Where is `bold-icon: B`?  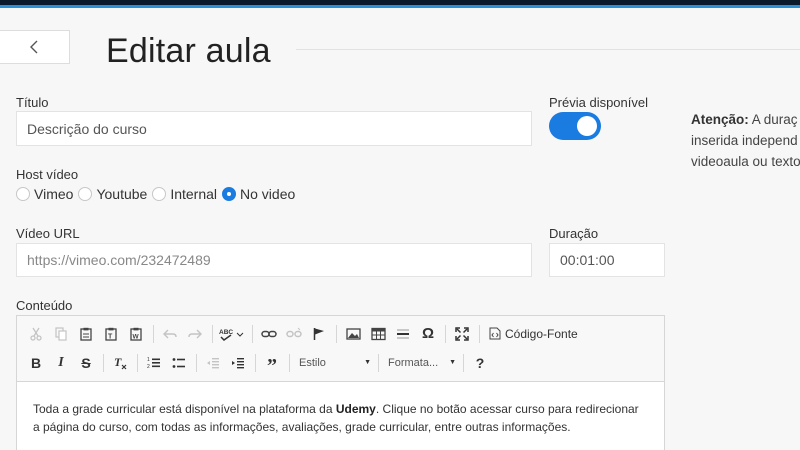 bold-icon: B is located at coordinates (36, 363).